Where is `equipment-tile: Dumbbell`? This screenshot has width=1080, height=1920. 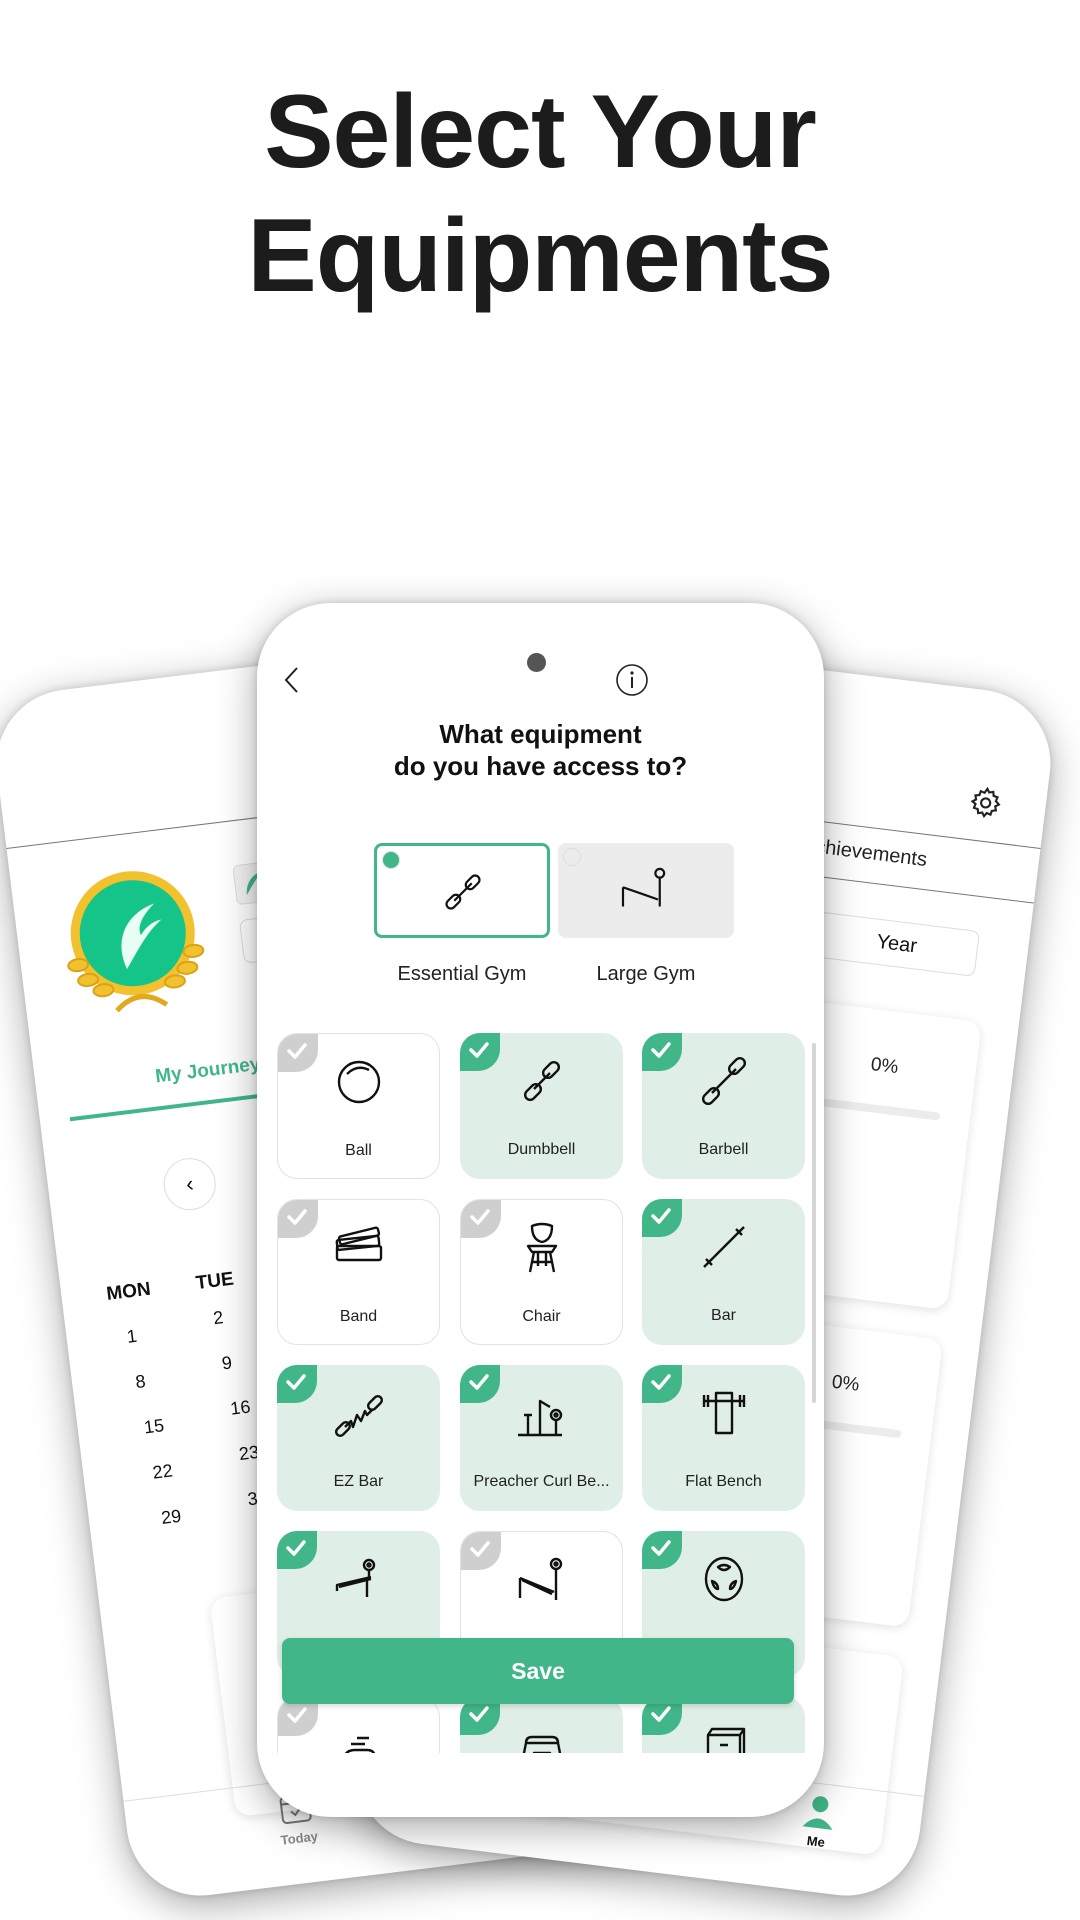 equipment-tile: Dumbbell is located at coordinates (541, 1106).